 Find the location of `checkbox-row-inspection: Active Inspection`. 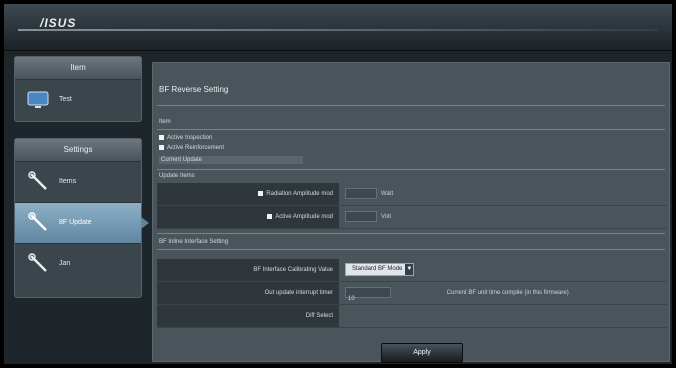

checkbox-row-inspection: Active Inspection is located at coordinates (185, 138).